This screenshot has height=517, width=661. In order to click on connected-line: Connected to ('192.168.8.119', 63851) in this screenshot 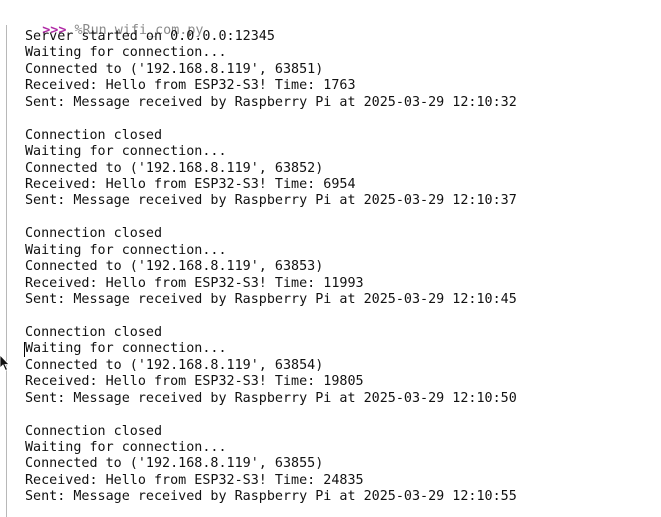, I will do `click(174, 69)`.